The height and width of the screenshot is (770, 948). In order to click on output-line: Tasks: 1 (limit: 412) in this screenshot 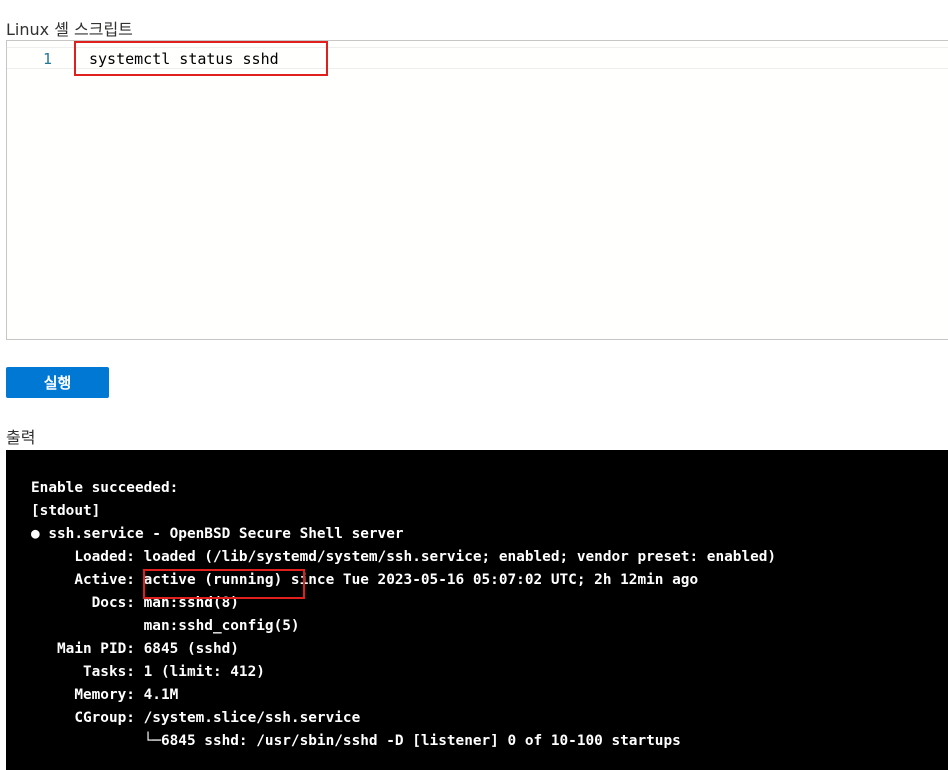, I will do `click(148, 672)`.